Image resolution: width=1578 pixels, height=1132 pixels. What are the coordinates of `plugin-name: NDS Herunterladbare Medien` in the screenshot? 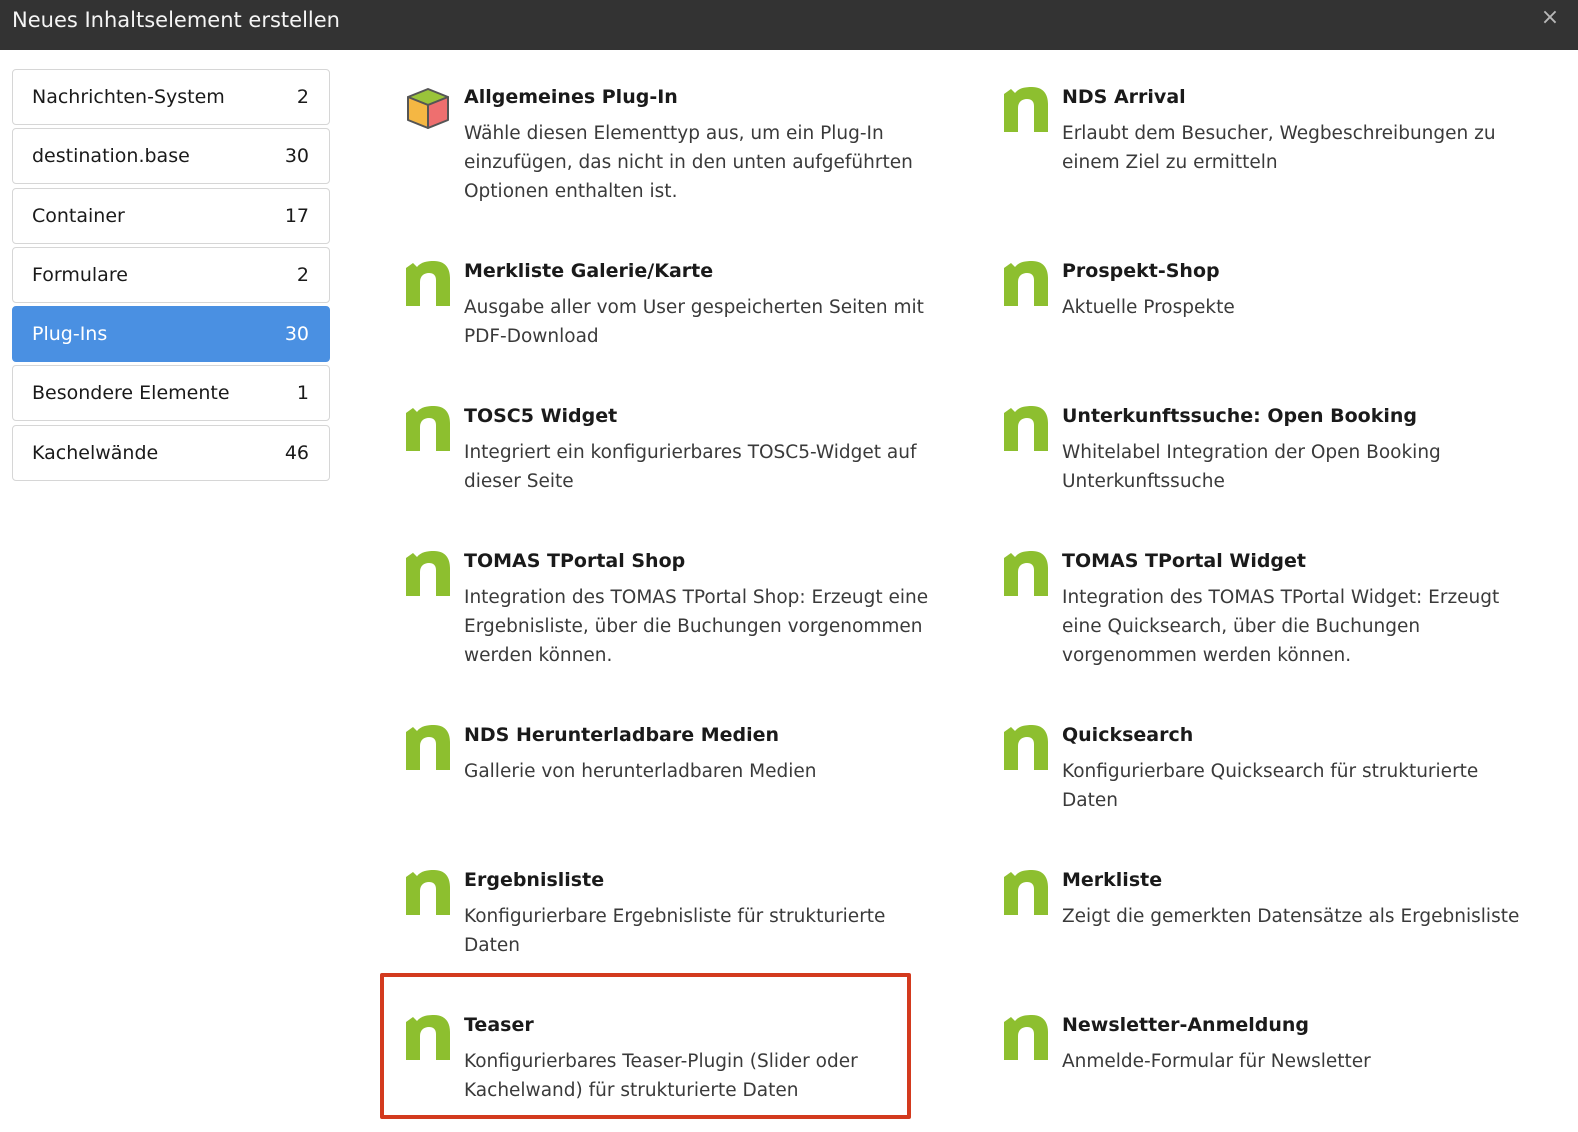 It's located at (622, 735).